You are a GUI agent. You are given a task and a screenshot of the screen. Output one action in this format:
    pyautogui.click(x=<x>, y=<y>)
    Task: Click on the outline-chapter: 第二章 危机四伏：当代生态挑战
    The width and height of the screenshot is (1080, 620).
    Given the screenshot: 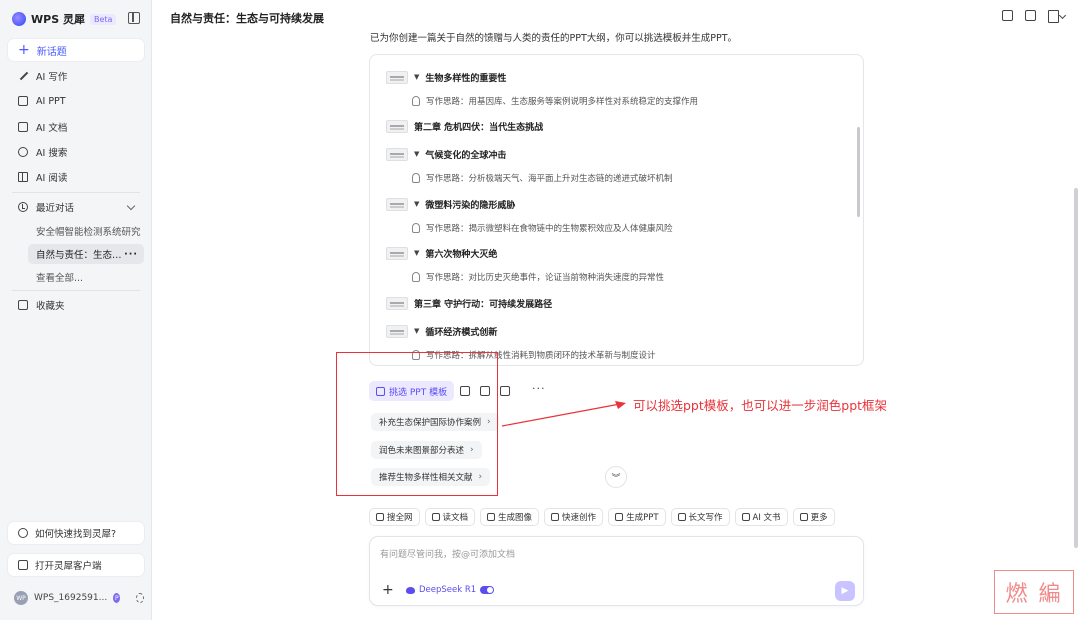 What is the action you would take?
    pyautogui.click(x=464, y=126)
    